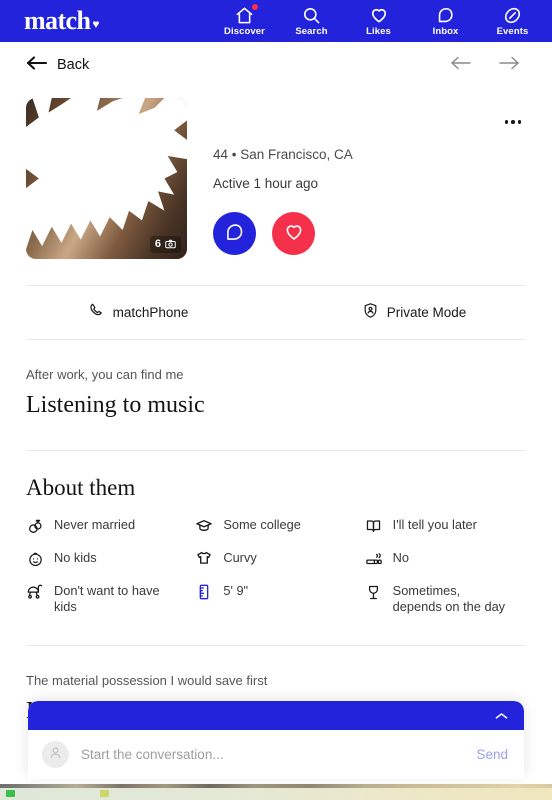 Image resolution: width=552 pixels, height=800 pixels. Describe the element at coordinates (370, 313) in the screenshot. I see `shield-person-icon` at that location.